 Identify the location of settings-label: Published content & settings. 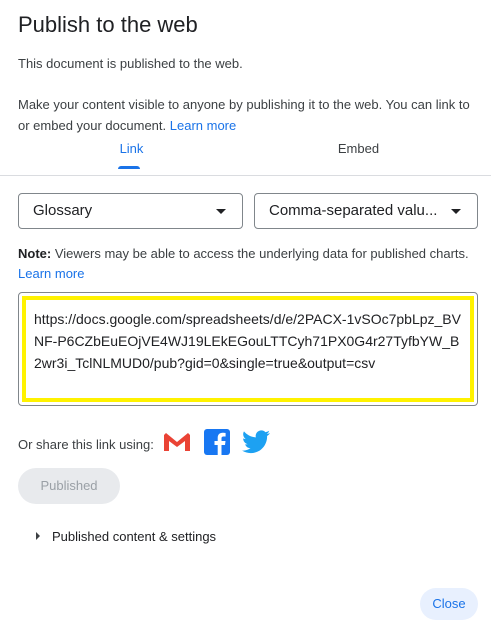
(134, 536).